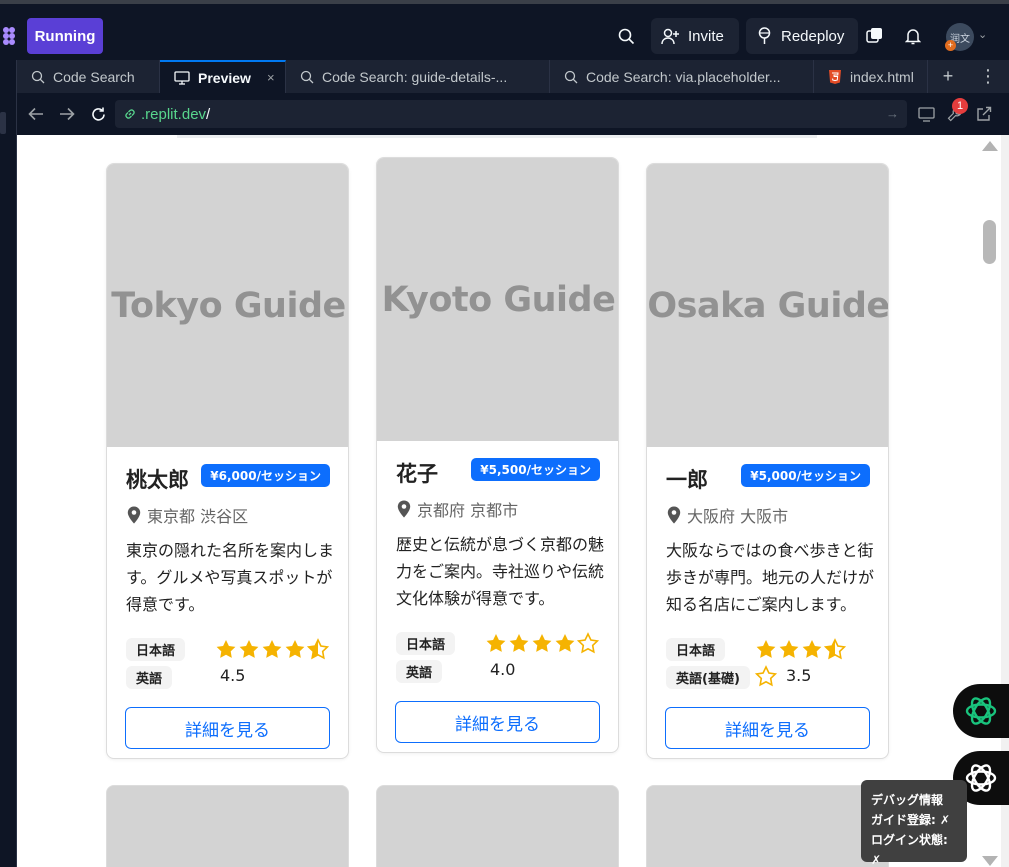 The width and height of the screenshot is (1009, 867). I want to click on add-user-icon, so click(670, 36).